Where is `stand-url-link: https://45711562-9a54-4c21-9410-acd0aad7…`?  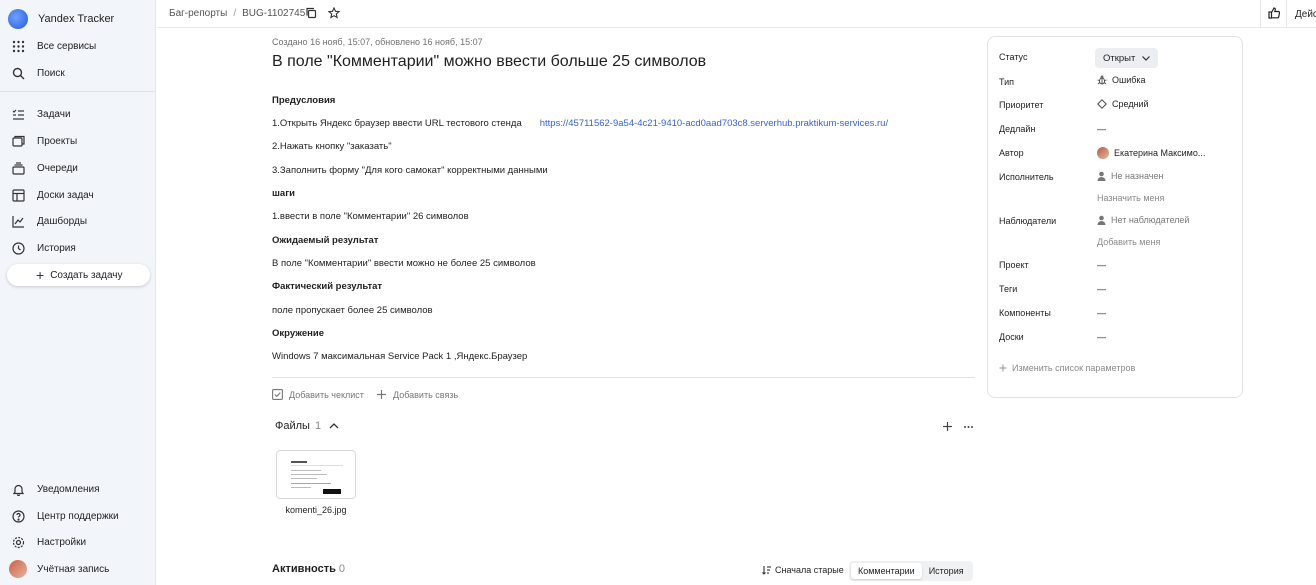 stand-url-link: https://45711562-9a54-4c21-9410-acd0aad7… is located at coordinates (714, 123).